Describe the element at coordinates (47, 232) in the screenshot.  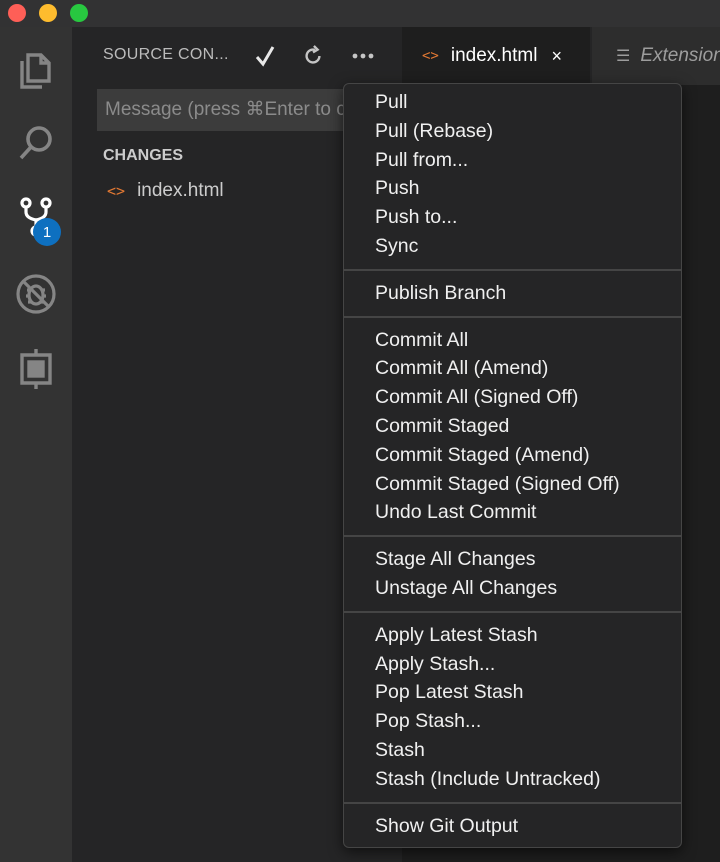
I see `scm-changes-badge: 1` at that location.